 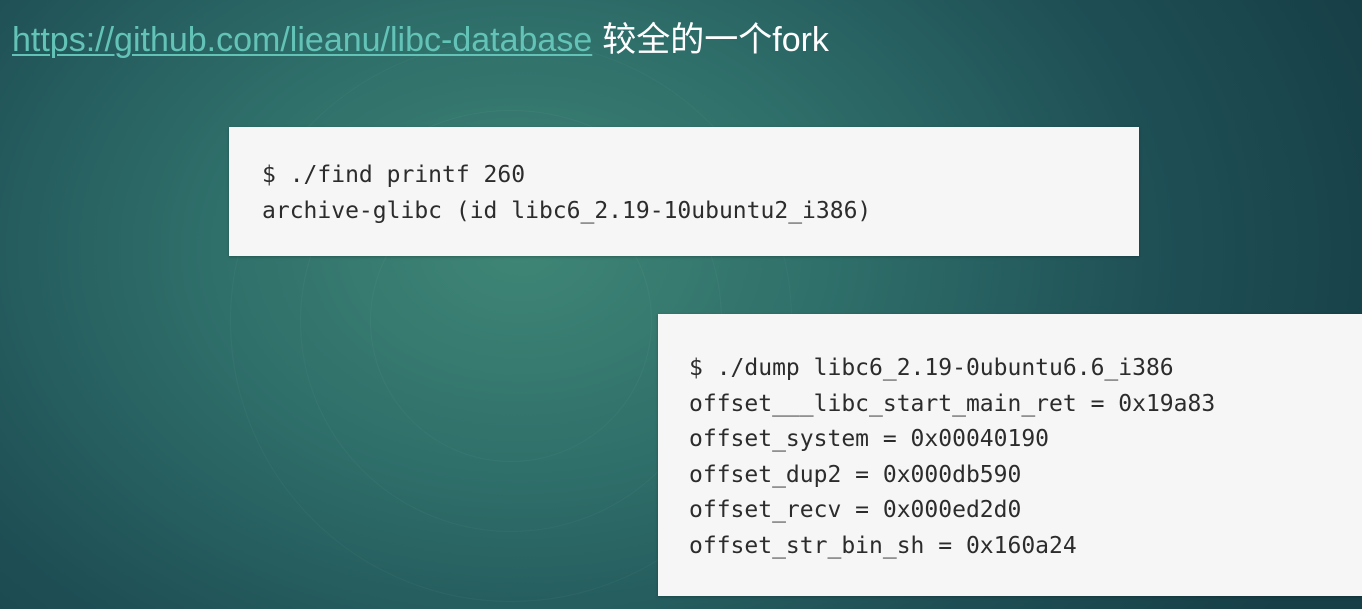 I want to click on code-line-offset-libc-start-main-ret: offset___libc_start_main_ret = 0x19a83, so click(x=952, y=403).